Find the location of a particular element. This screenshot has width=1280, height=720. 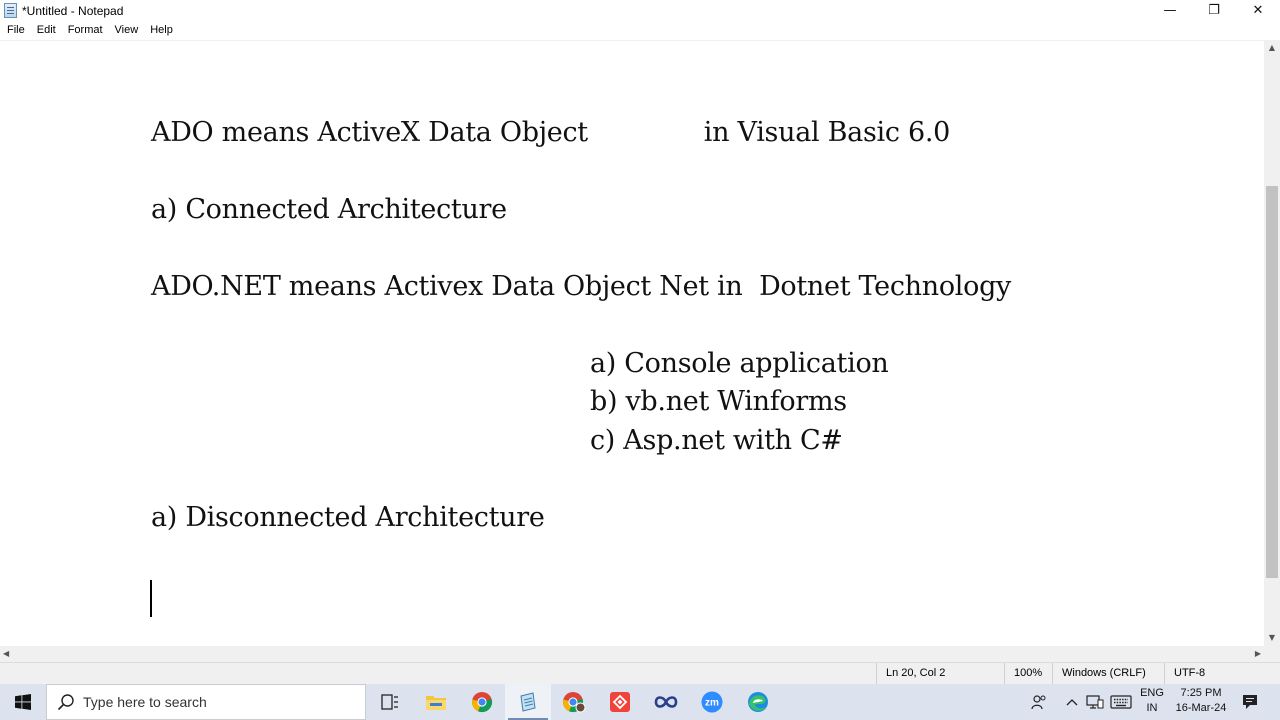

search-icon is located at coordinates (65, 702).